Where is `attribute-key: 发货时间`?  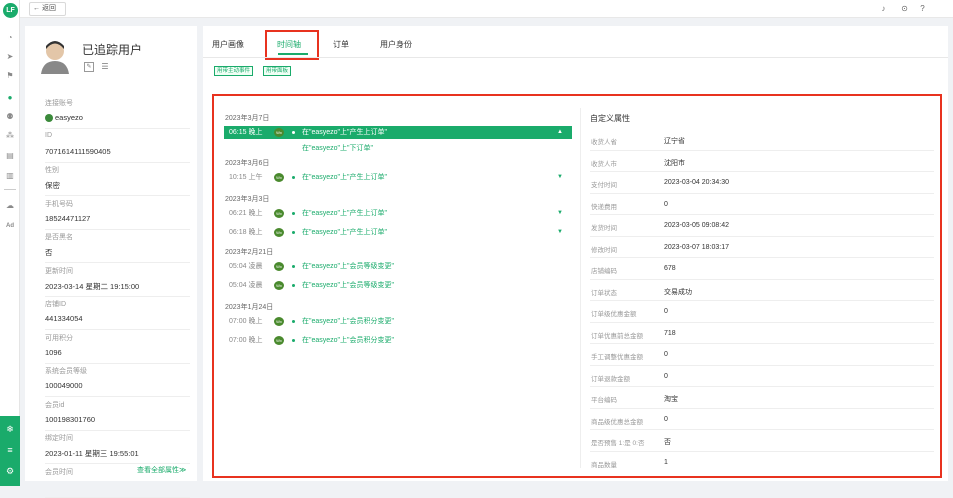 attribute-key: 发货时间 is located at coordinates (604, 228).